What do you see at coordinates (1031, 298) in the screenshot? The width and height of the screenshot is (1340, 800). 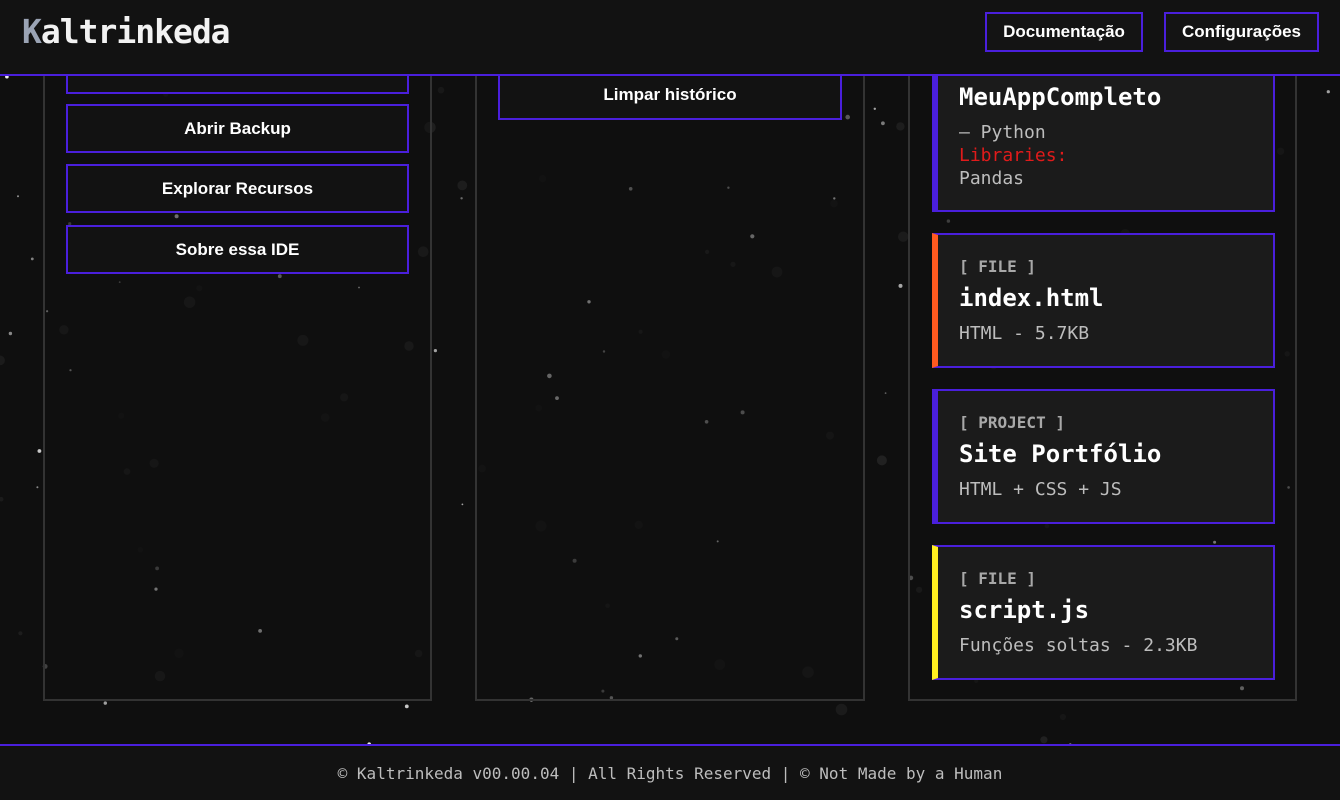 I see `card-title: index.html` at bounding box center [1031, 298].